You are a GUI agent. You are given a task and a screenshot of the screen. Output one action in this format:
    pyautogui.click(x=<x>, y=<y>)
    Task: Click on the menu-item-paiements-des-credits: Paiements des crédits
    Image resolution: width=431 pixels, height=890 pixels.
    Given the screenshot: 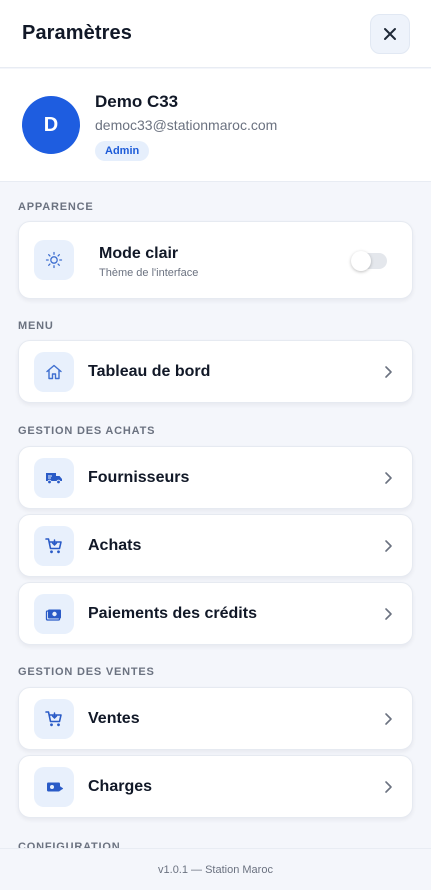 What is the action you would take?
    pyautogui.click(x=215, y=613)
    